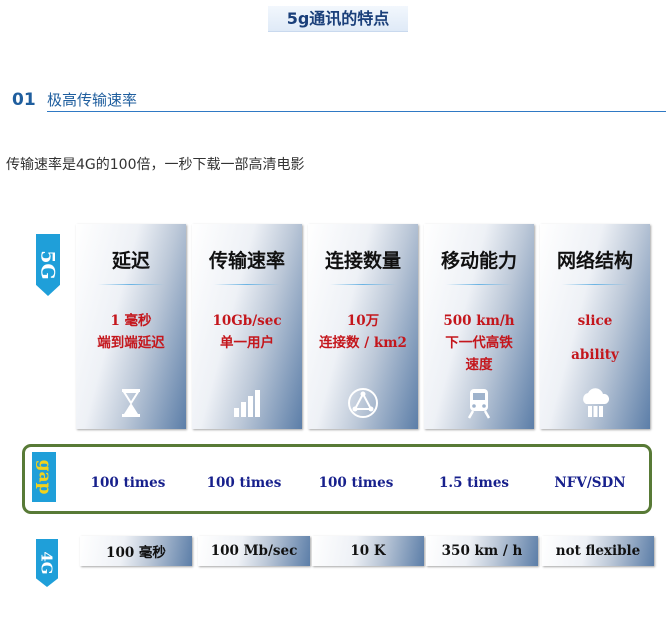  What do you see at coordinates (247, 321) in the screenshot?
I see `card-value-line: 10Gb/sec` at bounding box center [247, 321].